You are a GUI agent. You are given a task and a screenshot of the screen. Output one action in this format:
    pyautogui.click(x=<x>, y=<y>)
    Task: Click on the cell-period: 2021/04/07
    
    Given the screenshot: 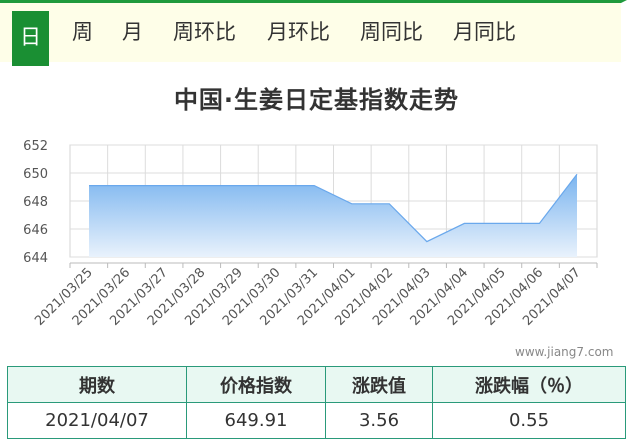 What is the action you would take?
    pyautogui.click(x=97, y=420)
    